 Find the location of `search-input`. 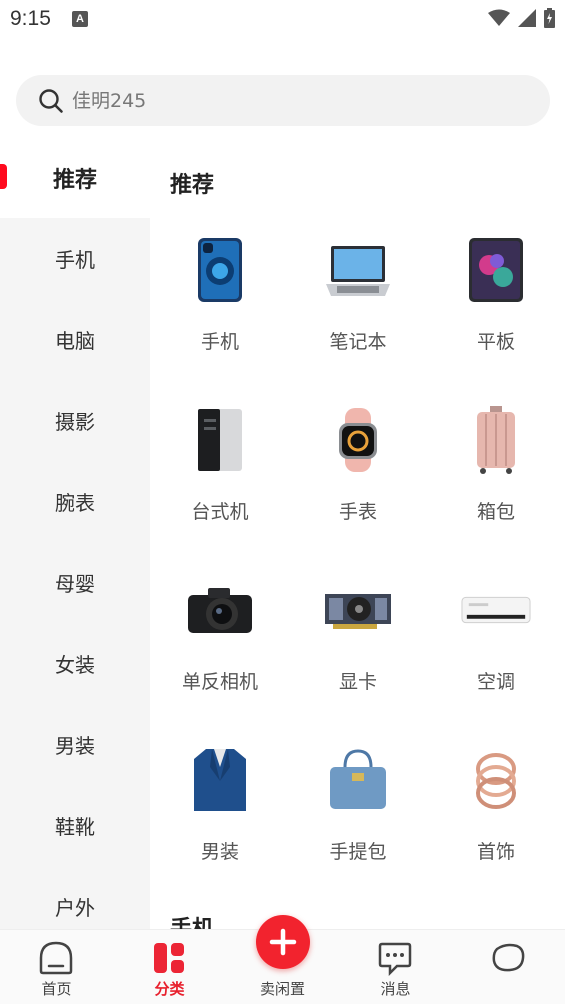

search-input is located at coordinates (282, 100).